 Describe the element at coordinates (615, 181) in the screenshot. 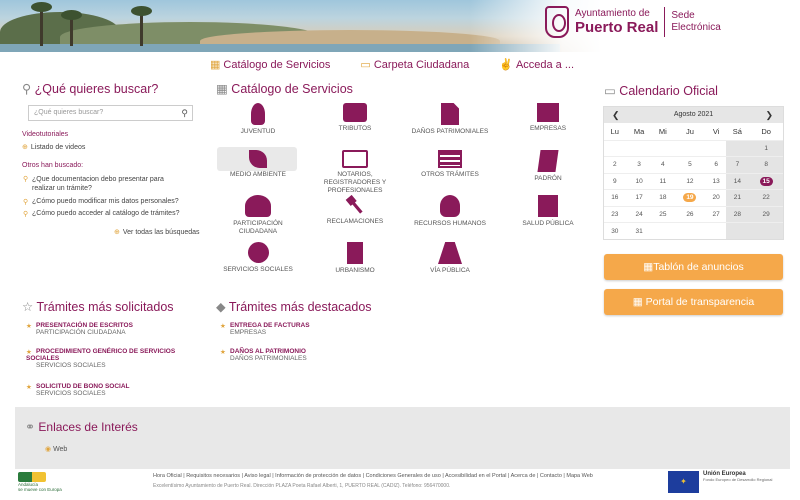

I see `calendar-day: 9` at that location.